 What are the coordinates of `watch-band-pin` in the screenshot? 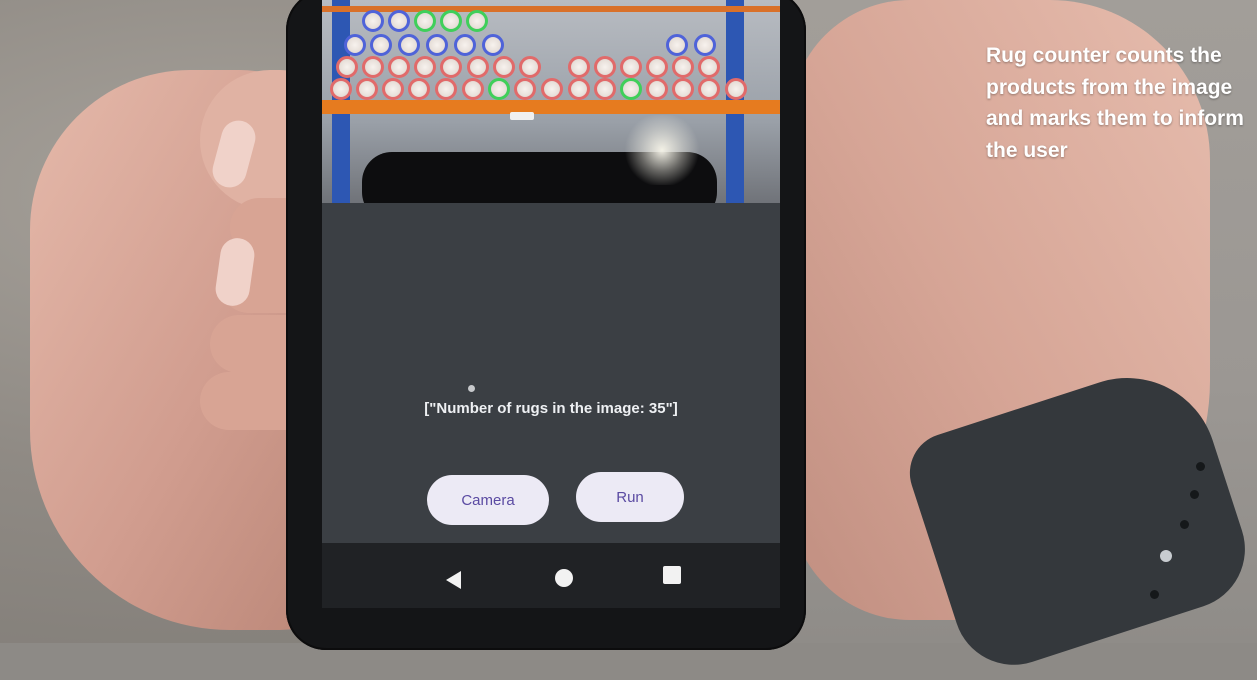 It's located at (1166, 556).